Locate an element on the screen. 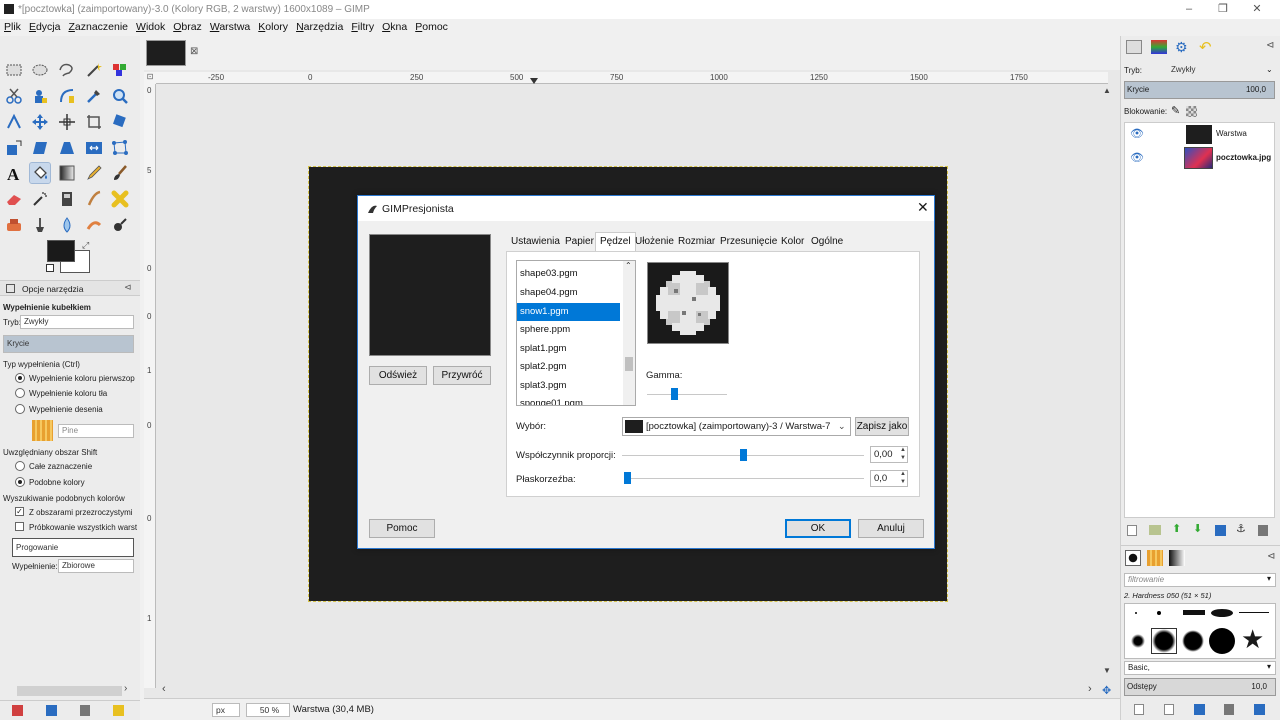  zoom-select: 50 % is located at coordinates (268, 710).